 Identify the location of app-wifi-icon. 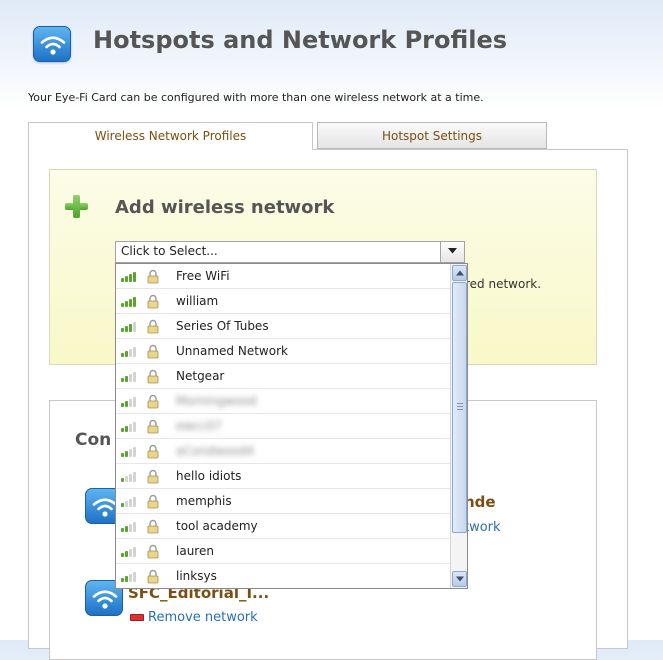
(52, 44).